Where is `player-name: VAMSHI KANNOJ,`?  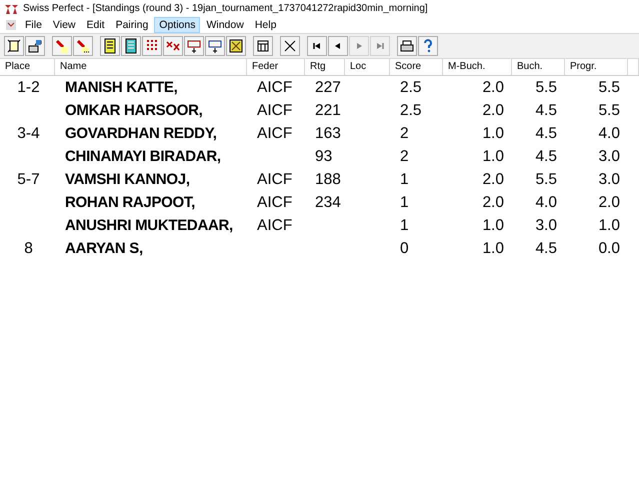
player-name: VAMSHI KANNOJ, is located at coordinates (127, 179).